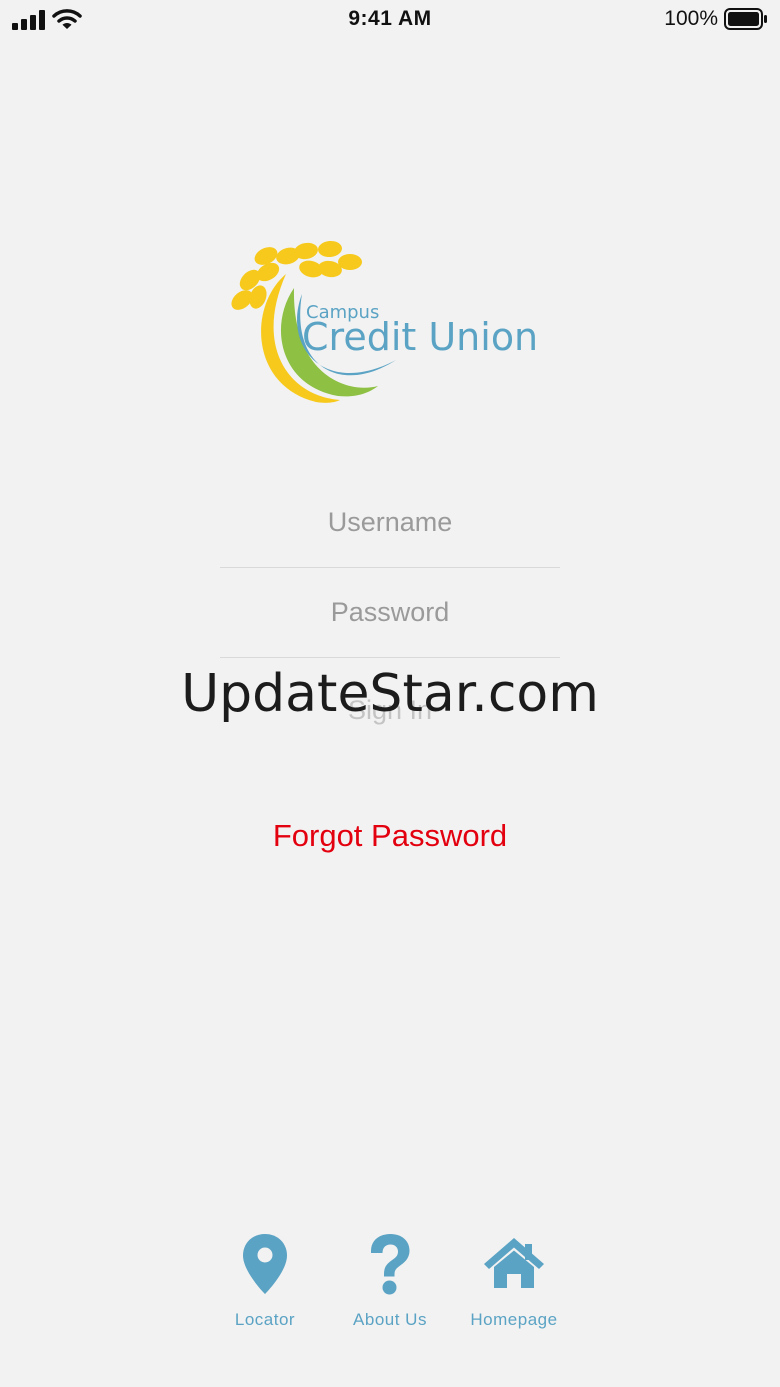 This screenshot has height=1387, width=780. Describe the element at coordinates (390, 836) in the screenshot. I see `forgot-password-link: Forgot Password` at that location.